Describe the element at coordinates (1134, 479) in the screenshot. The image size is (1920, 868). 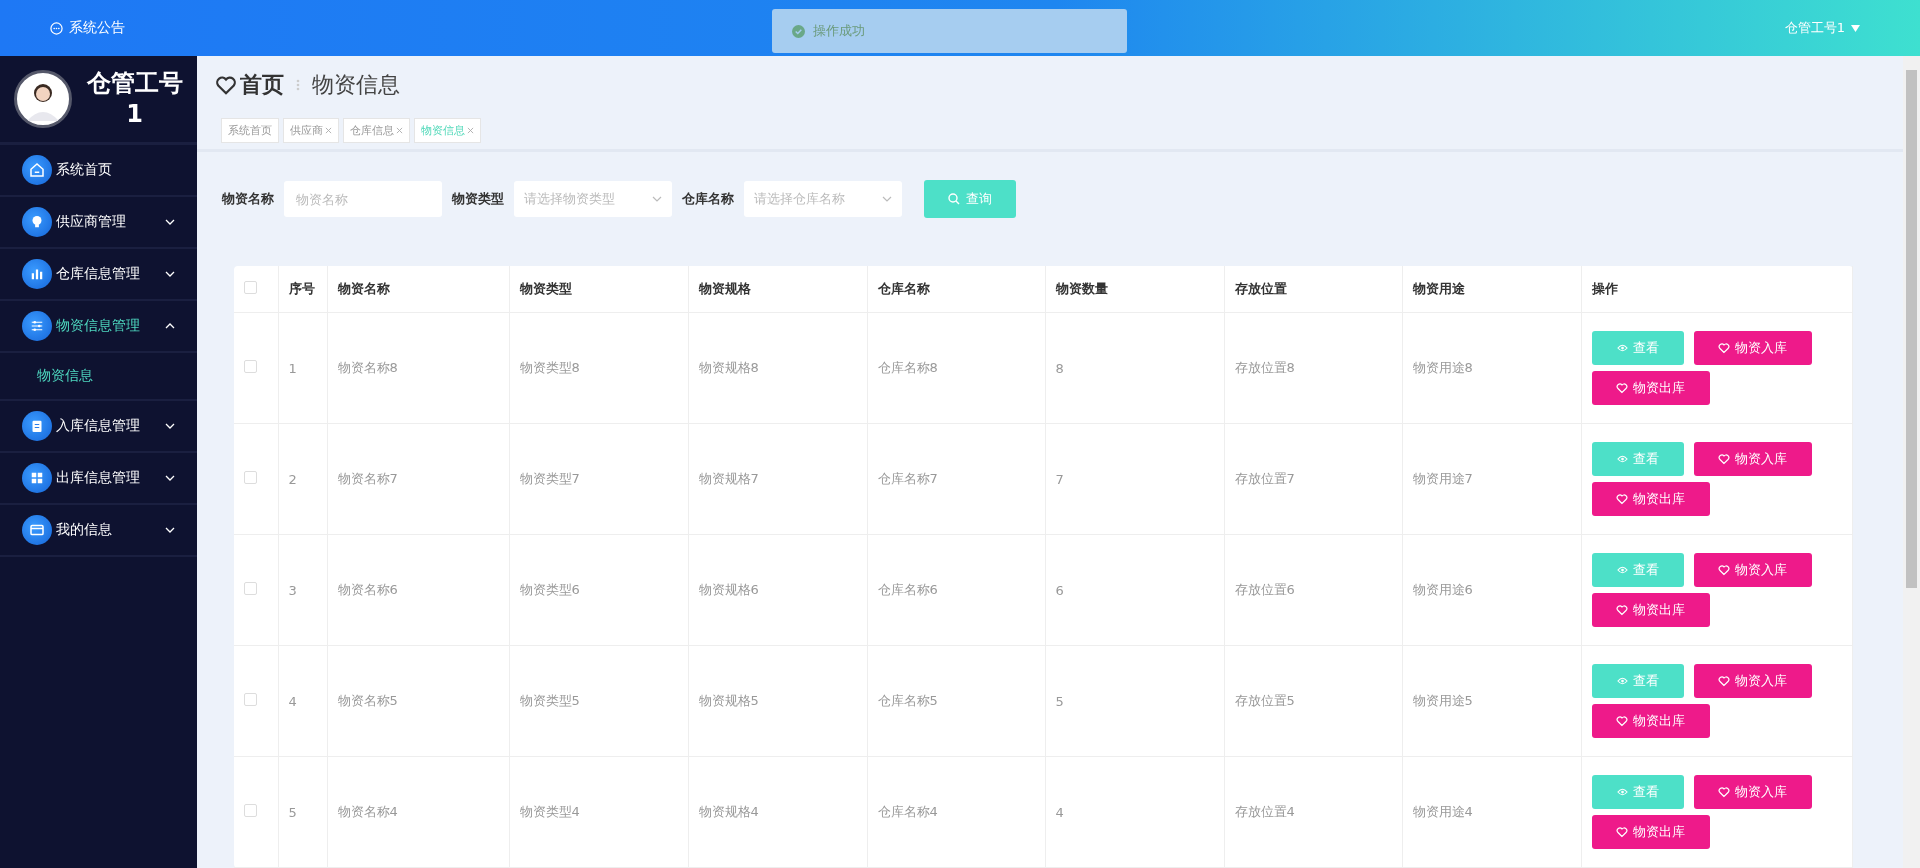
I see `table-cell: 7` at that location.